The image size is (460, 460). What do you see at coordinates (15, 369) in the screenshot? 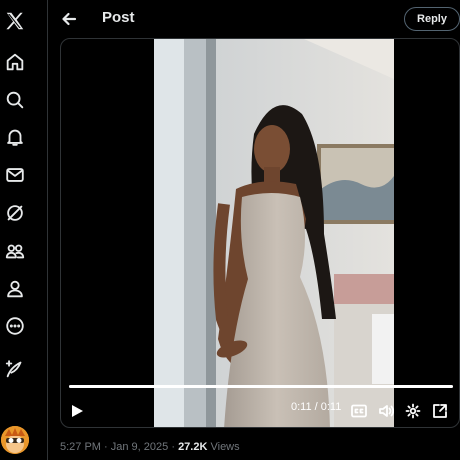
I see `post-compose-icon` at bounding box center [15, 369].